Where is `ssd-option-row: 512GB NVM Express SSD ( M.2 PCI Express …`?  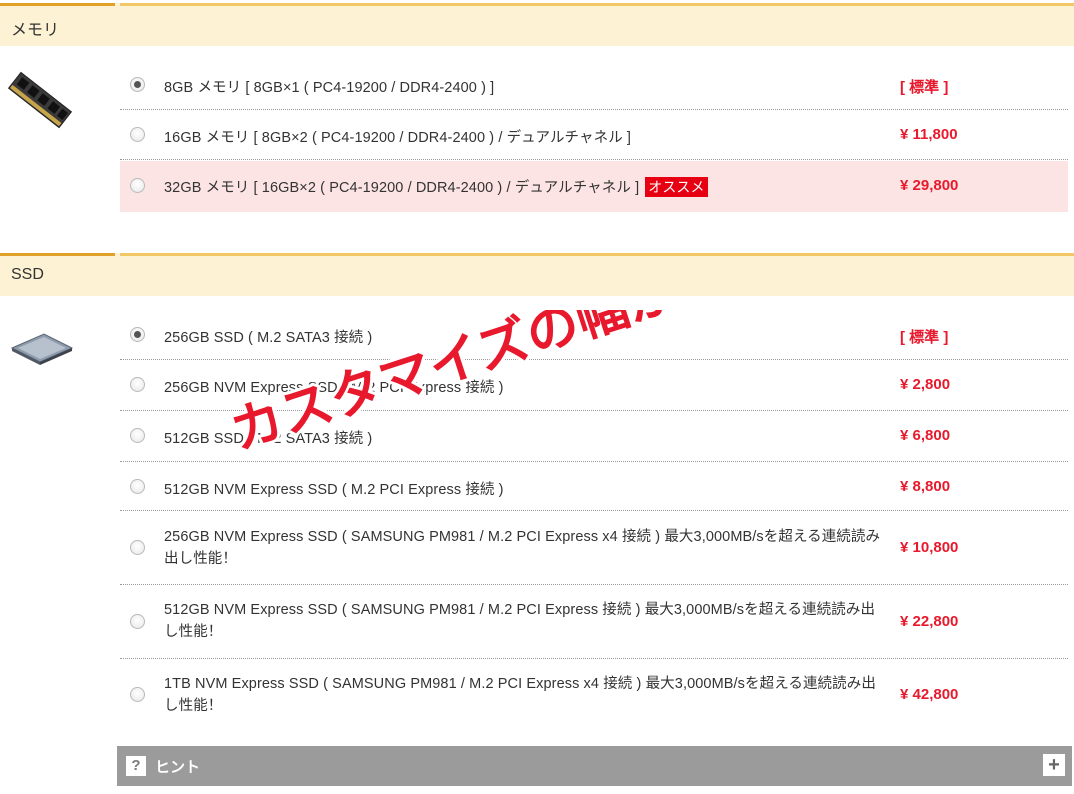
ssd-option-row: 512GB NVM Express SSD ( M.2 PCI Express … is located at coordinates (594, 486).